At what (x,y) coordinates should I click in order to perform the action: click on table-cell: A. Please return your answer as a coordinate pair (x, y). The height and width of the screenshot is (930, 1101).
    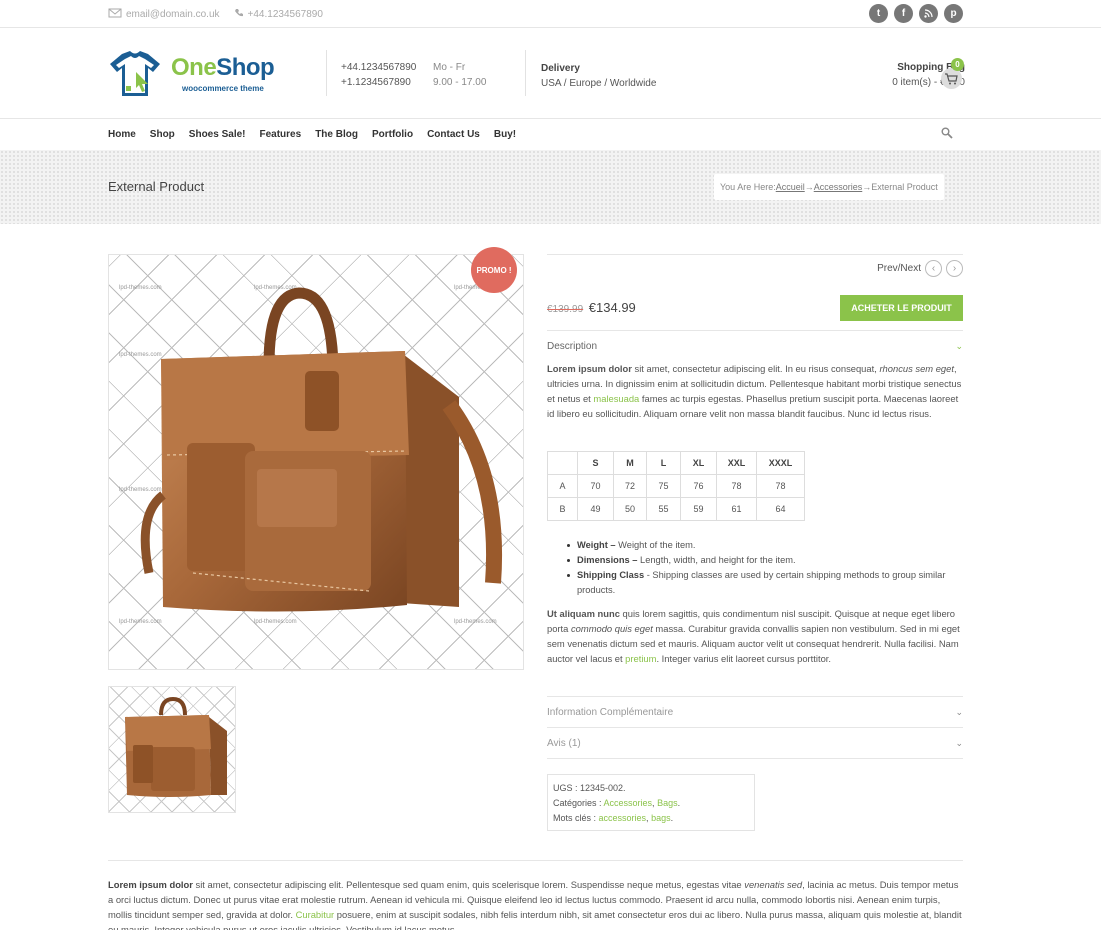
    Looking at the image, I should click on (562, 486).